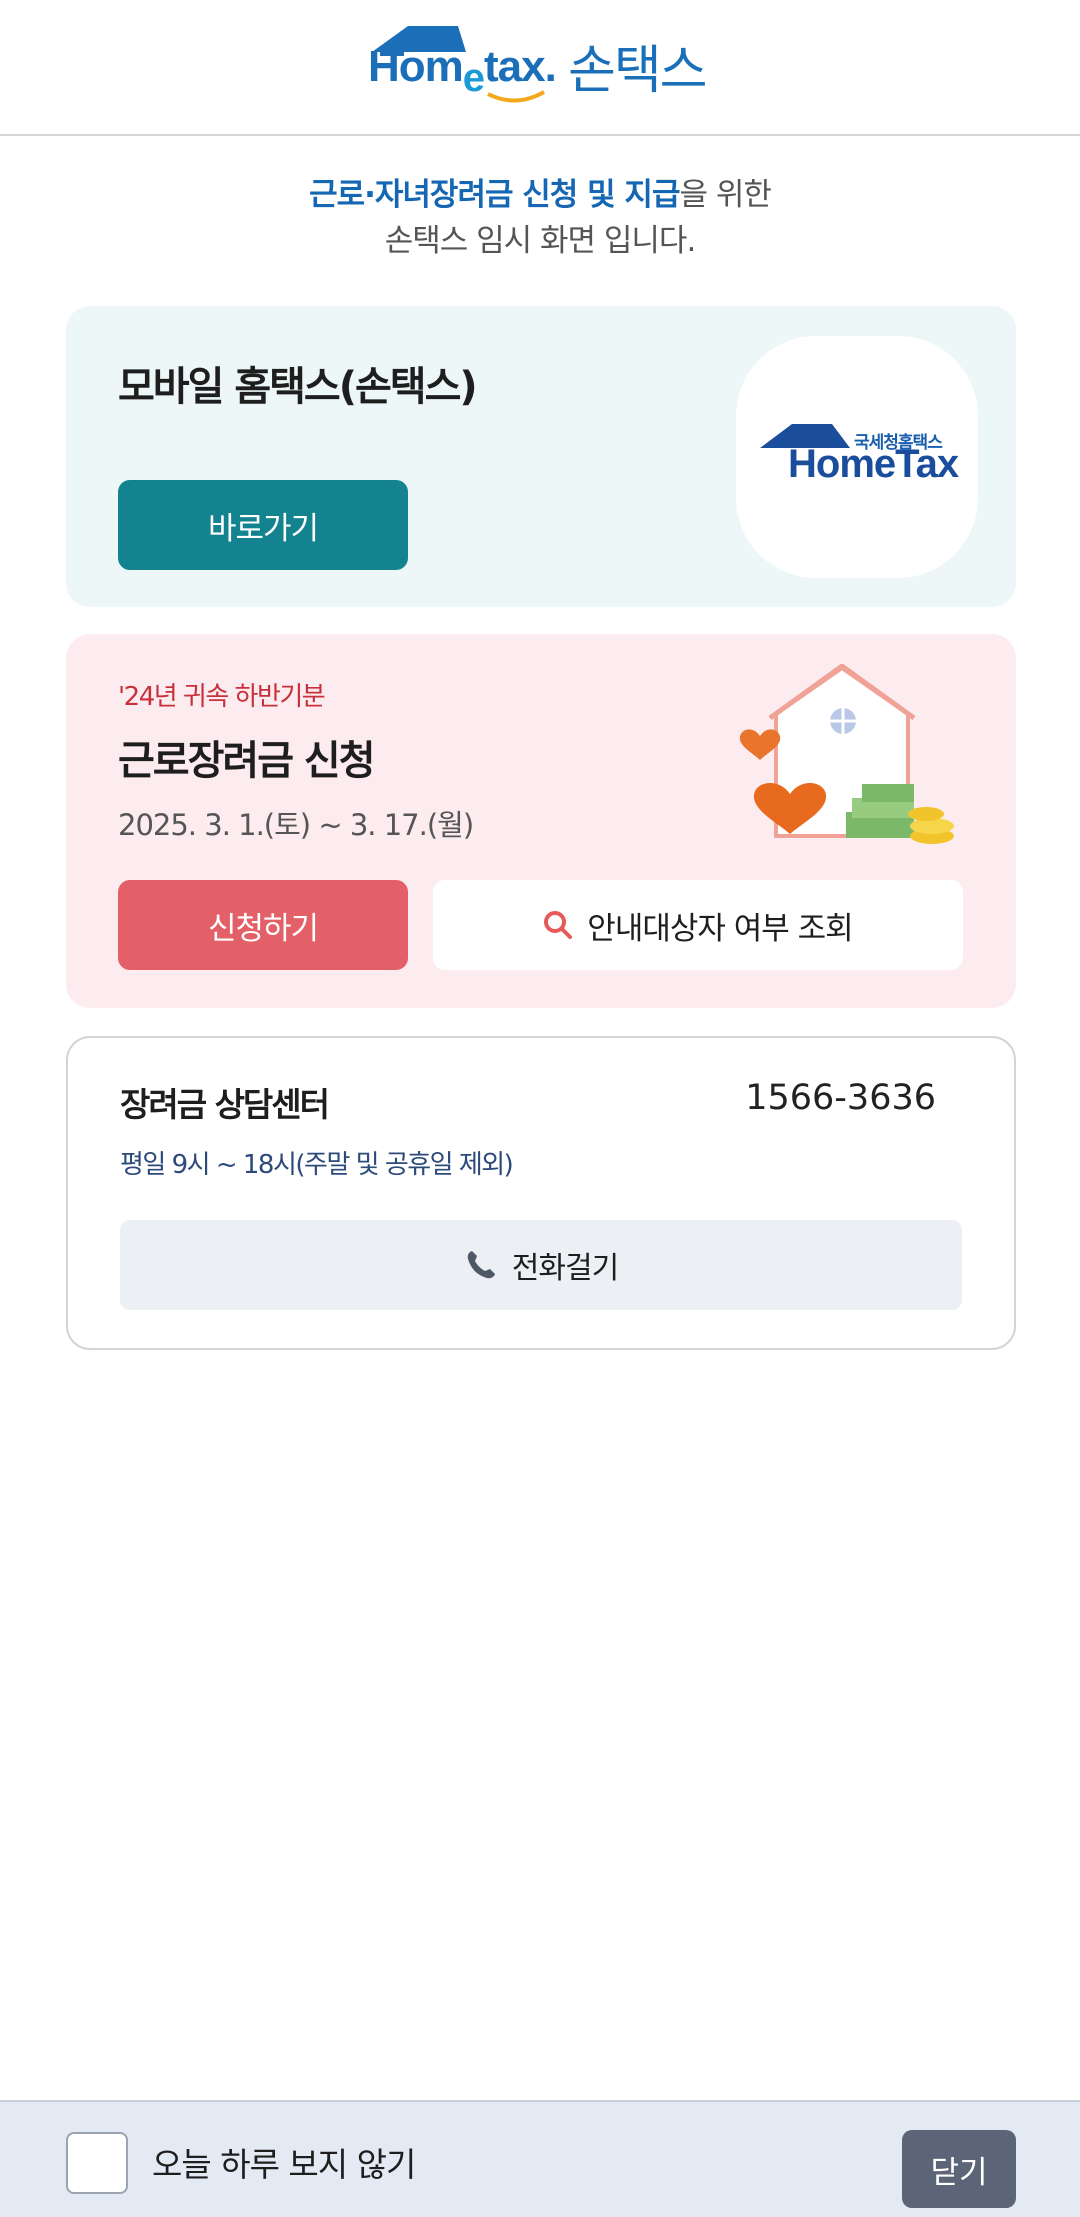 Image resolution: width=1080 pixels, height=2217 pixels. I want to click on intro-line1-rest: 을 위한, so click(725, 195).